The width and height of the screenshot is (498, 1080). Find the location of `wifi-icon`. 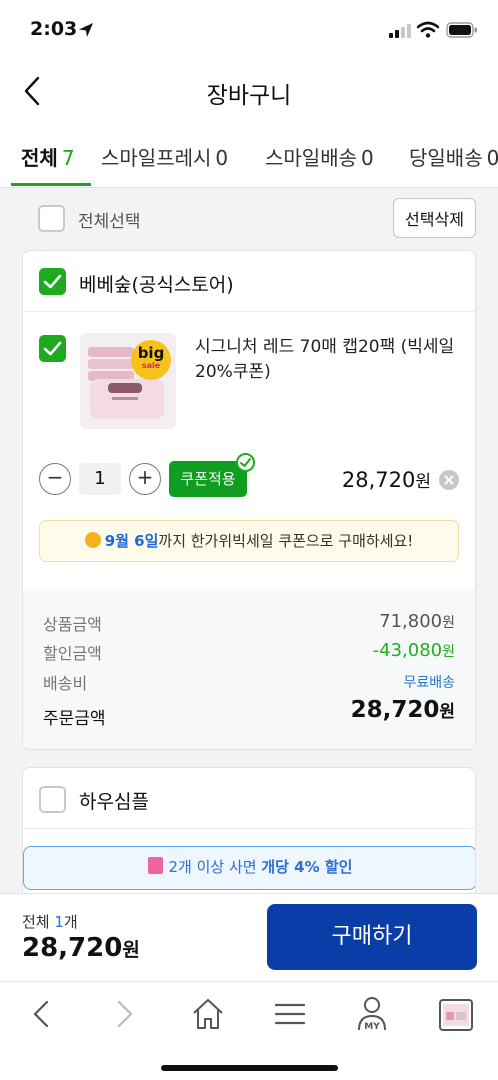

wifi-icon is located at coordinates (428, 29).